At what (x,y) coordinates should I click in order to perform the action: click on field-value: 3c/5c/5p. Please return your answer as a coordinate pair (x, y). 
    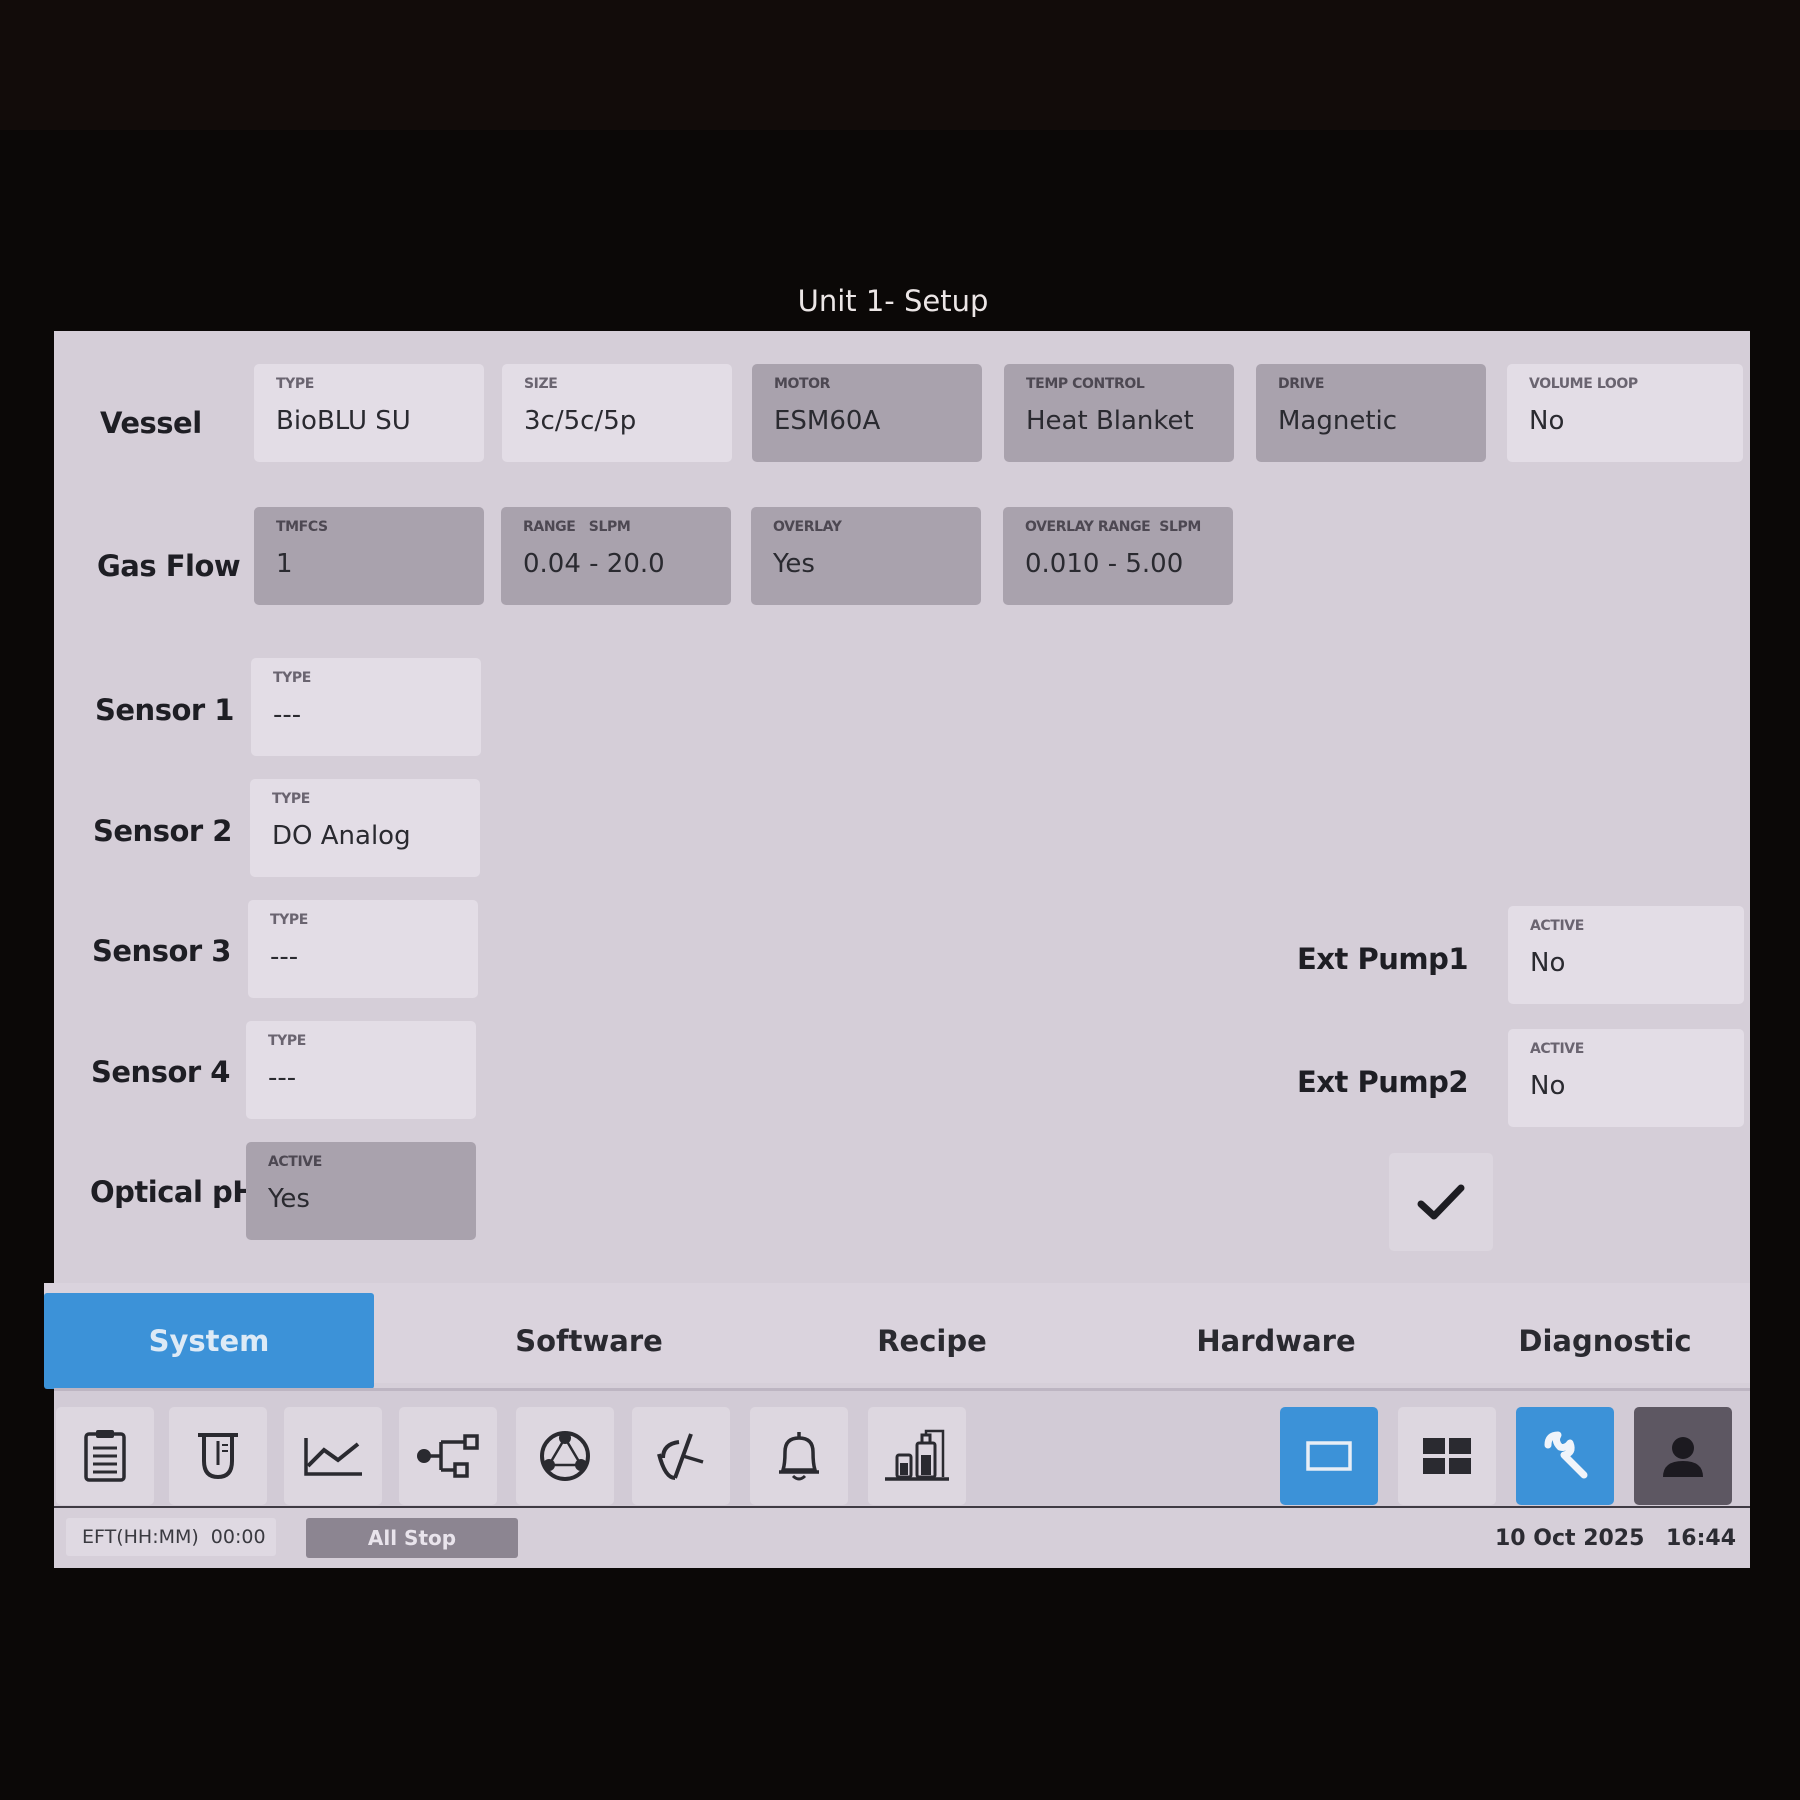
    Looking at the image, I should click on (580, 421).